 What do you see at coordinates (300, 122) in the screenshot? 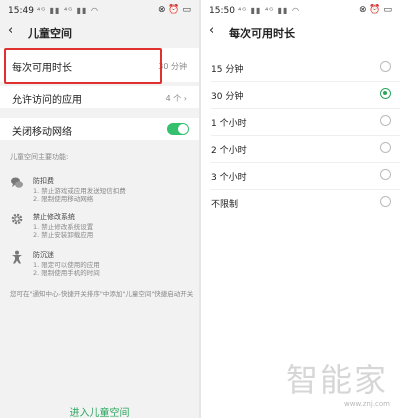
I see `option-1-hour: 1 个小时` at bounding box center [300, 122].